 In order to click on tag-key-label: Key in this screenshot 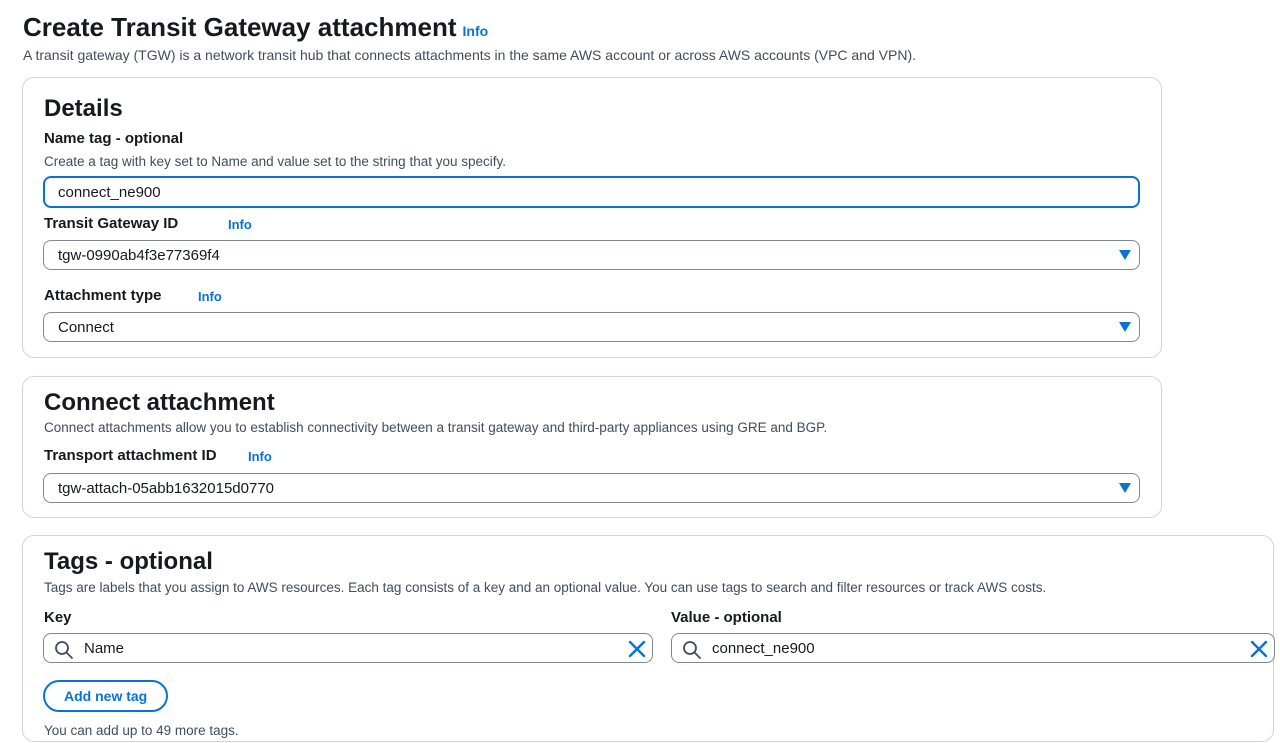, I will do `click(58, 617)`.